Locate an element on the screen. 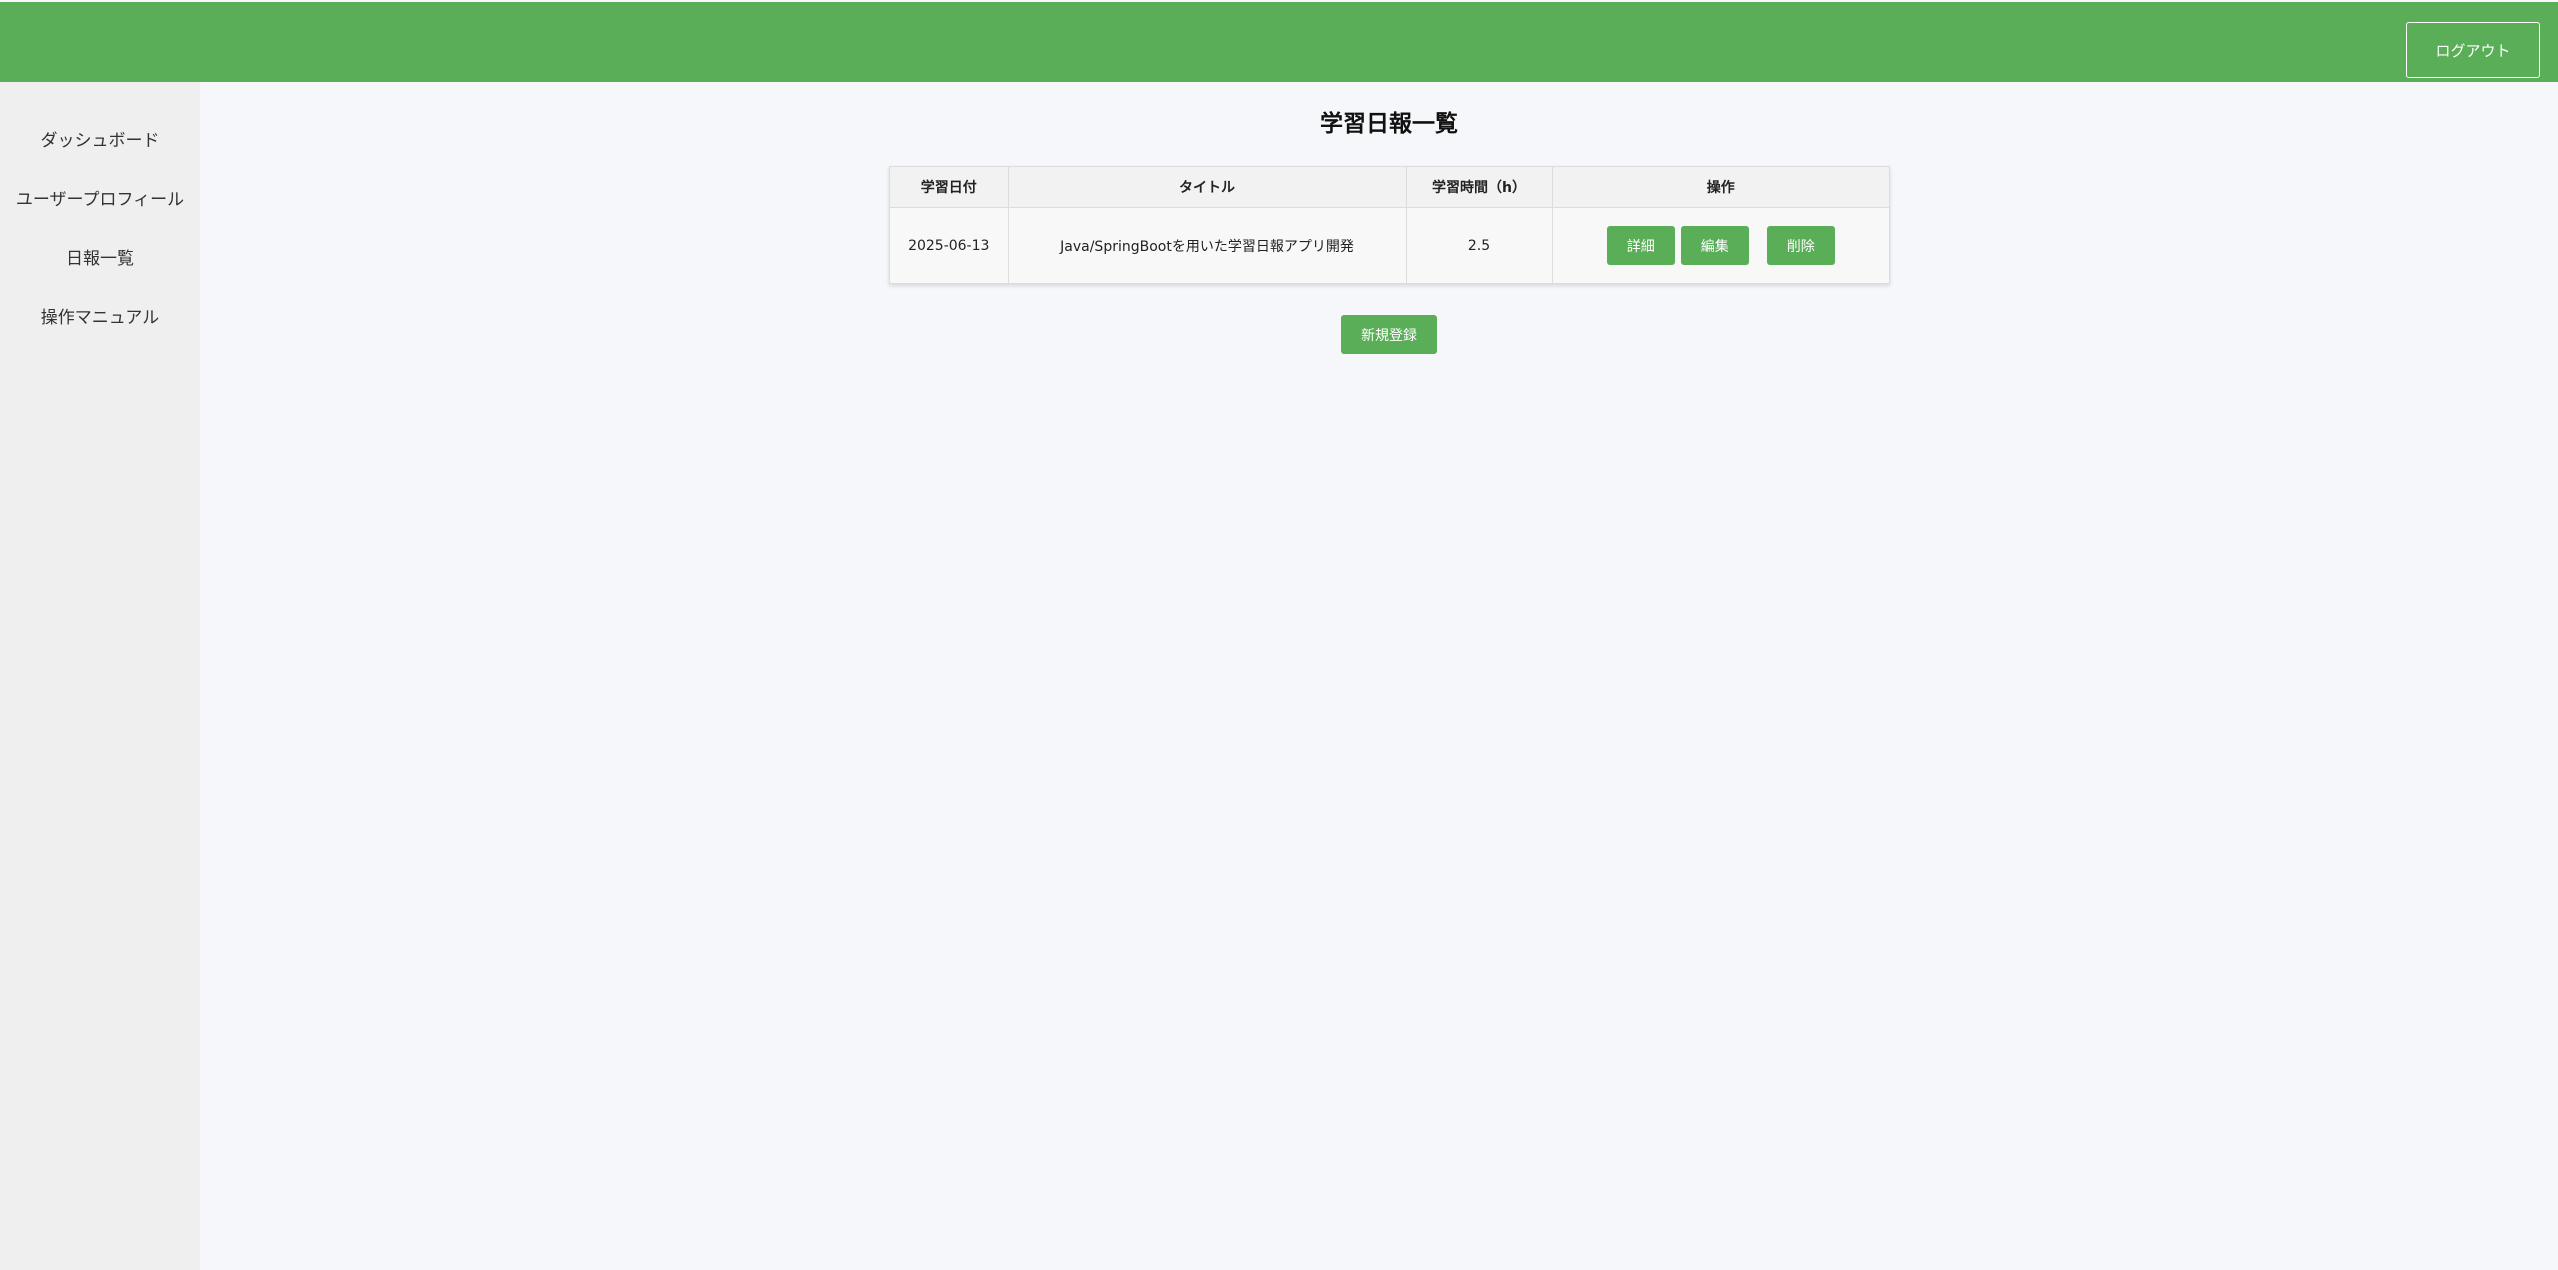 This screenshot has width=2558, height=1270. sidebar: ダッシュボード ユーザープロフィール 日報一覧 操作マニュアル is located at coordinates (100, 676).